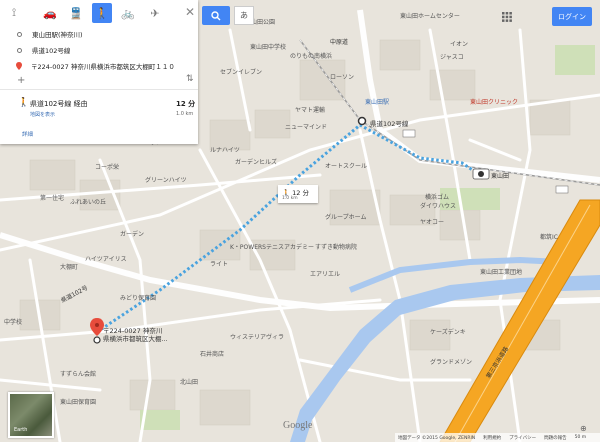 This screenshot has height=442, width=600. Describe the element at coordinates (339, 42) in the screenshot. I see `map-label: 中原道` at that location.